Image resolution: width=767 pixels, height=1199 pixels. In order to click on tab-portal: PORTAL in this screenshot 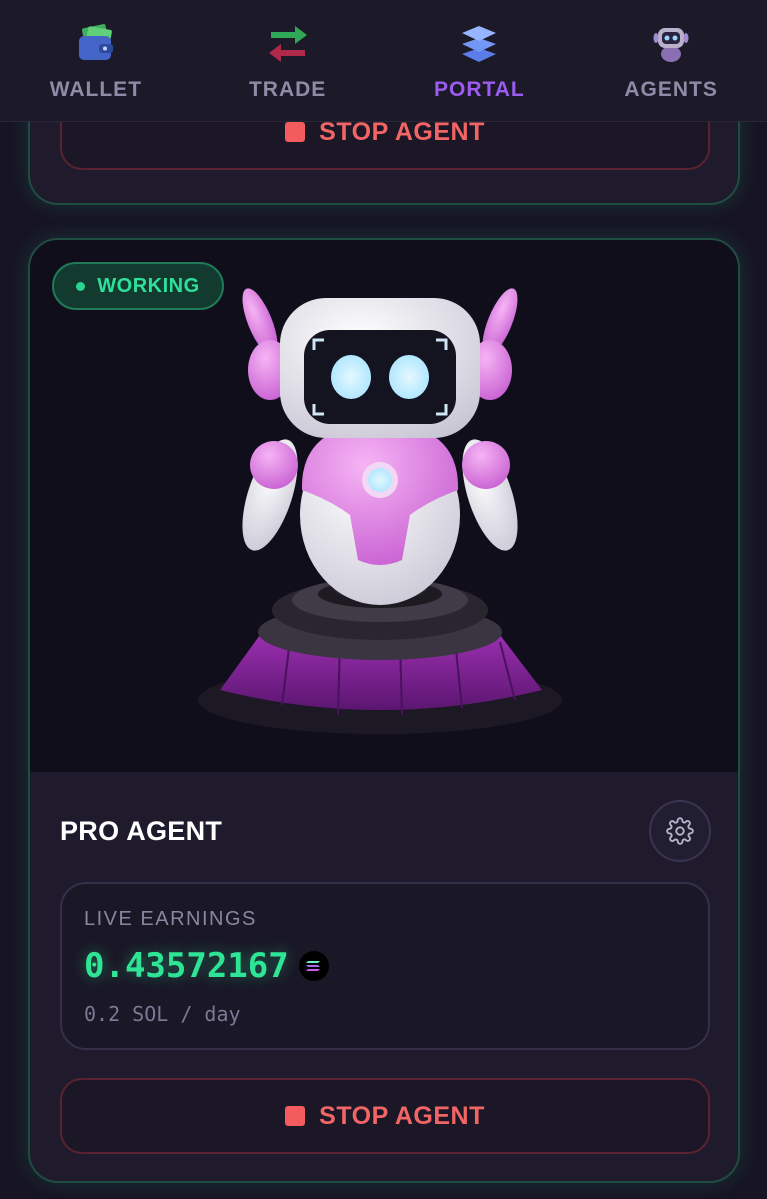, I will do `click(480, 60)`.